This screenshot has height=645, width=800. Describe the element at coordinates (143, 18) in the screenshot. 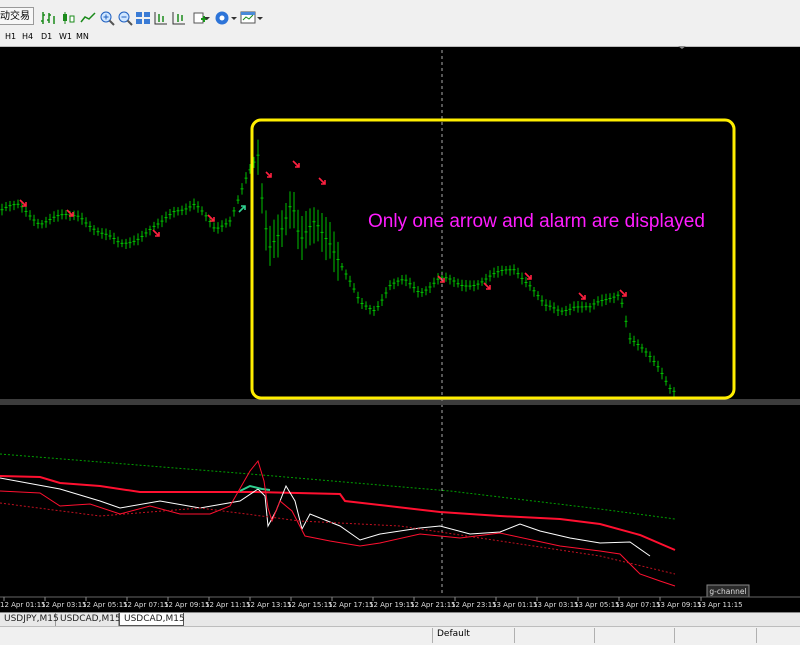

I see `tile-windows-icon` at that location.